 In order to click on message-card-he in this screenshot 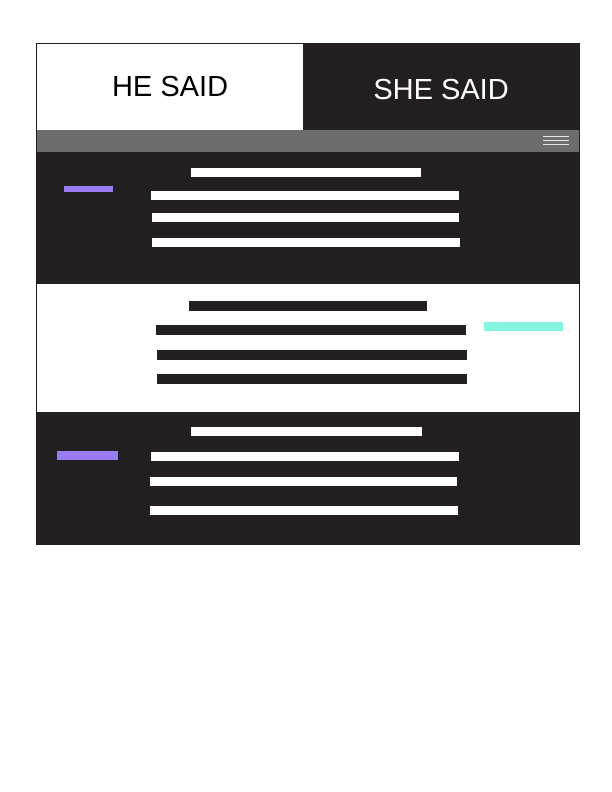, I will do `click(308, 217)`.